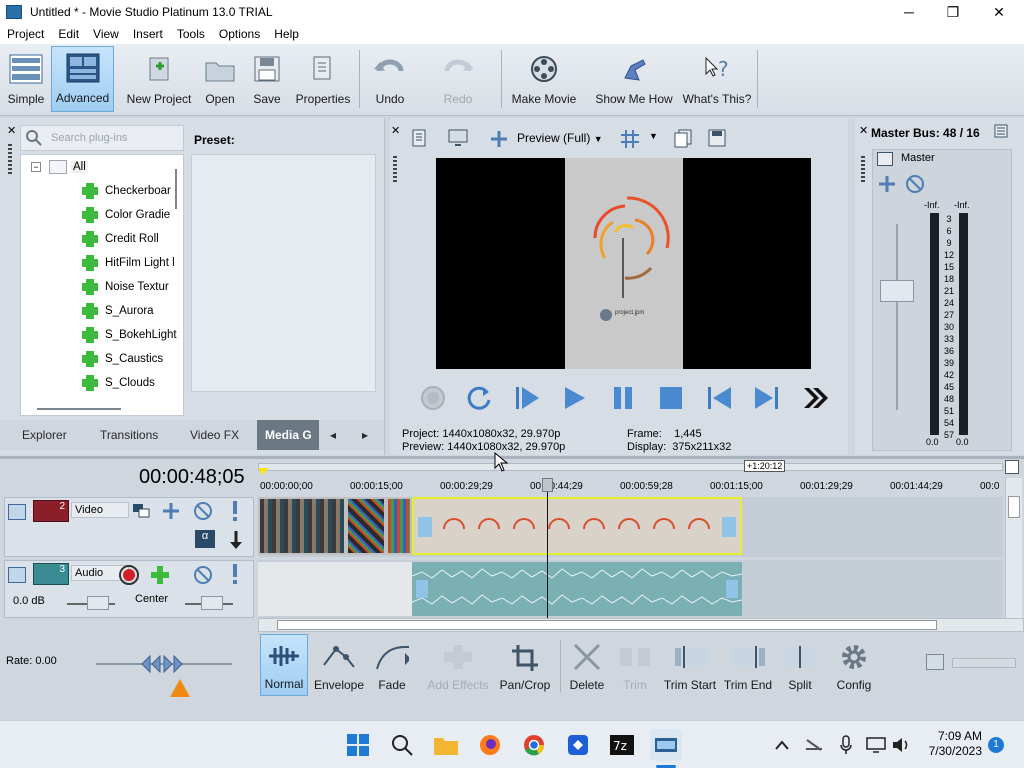 Image resolution: width=1024 pixels, height=768 pixels. Describe the element at coordinates (717, 138) in the screenshot. I see `save-snapshot-icon` at that location.